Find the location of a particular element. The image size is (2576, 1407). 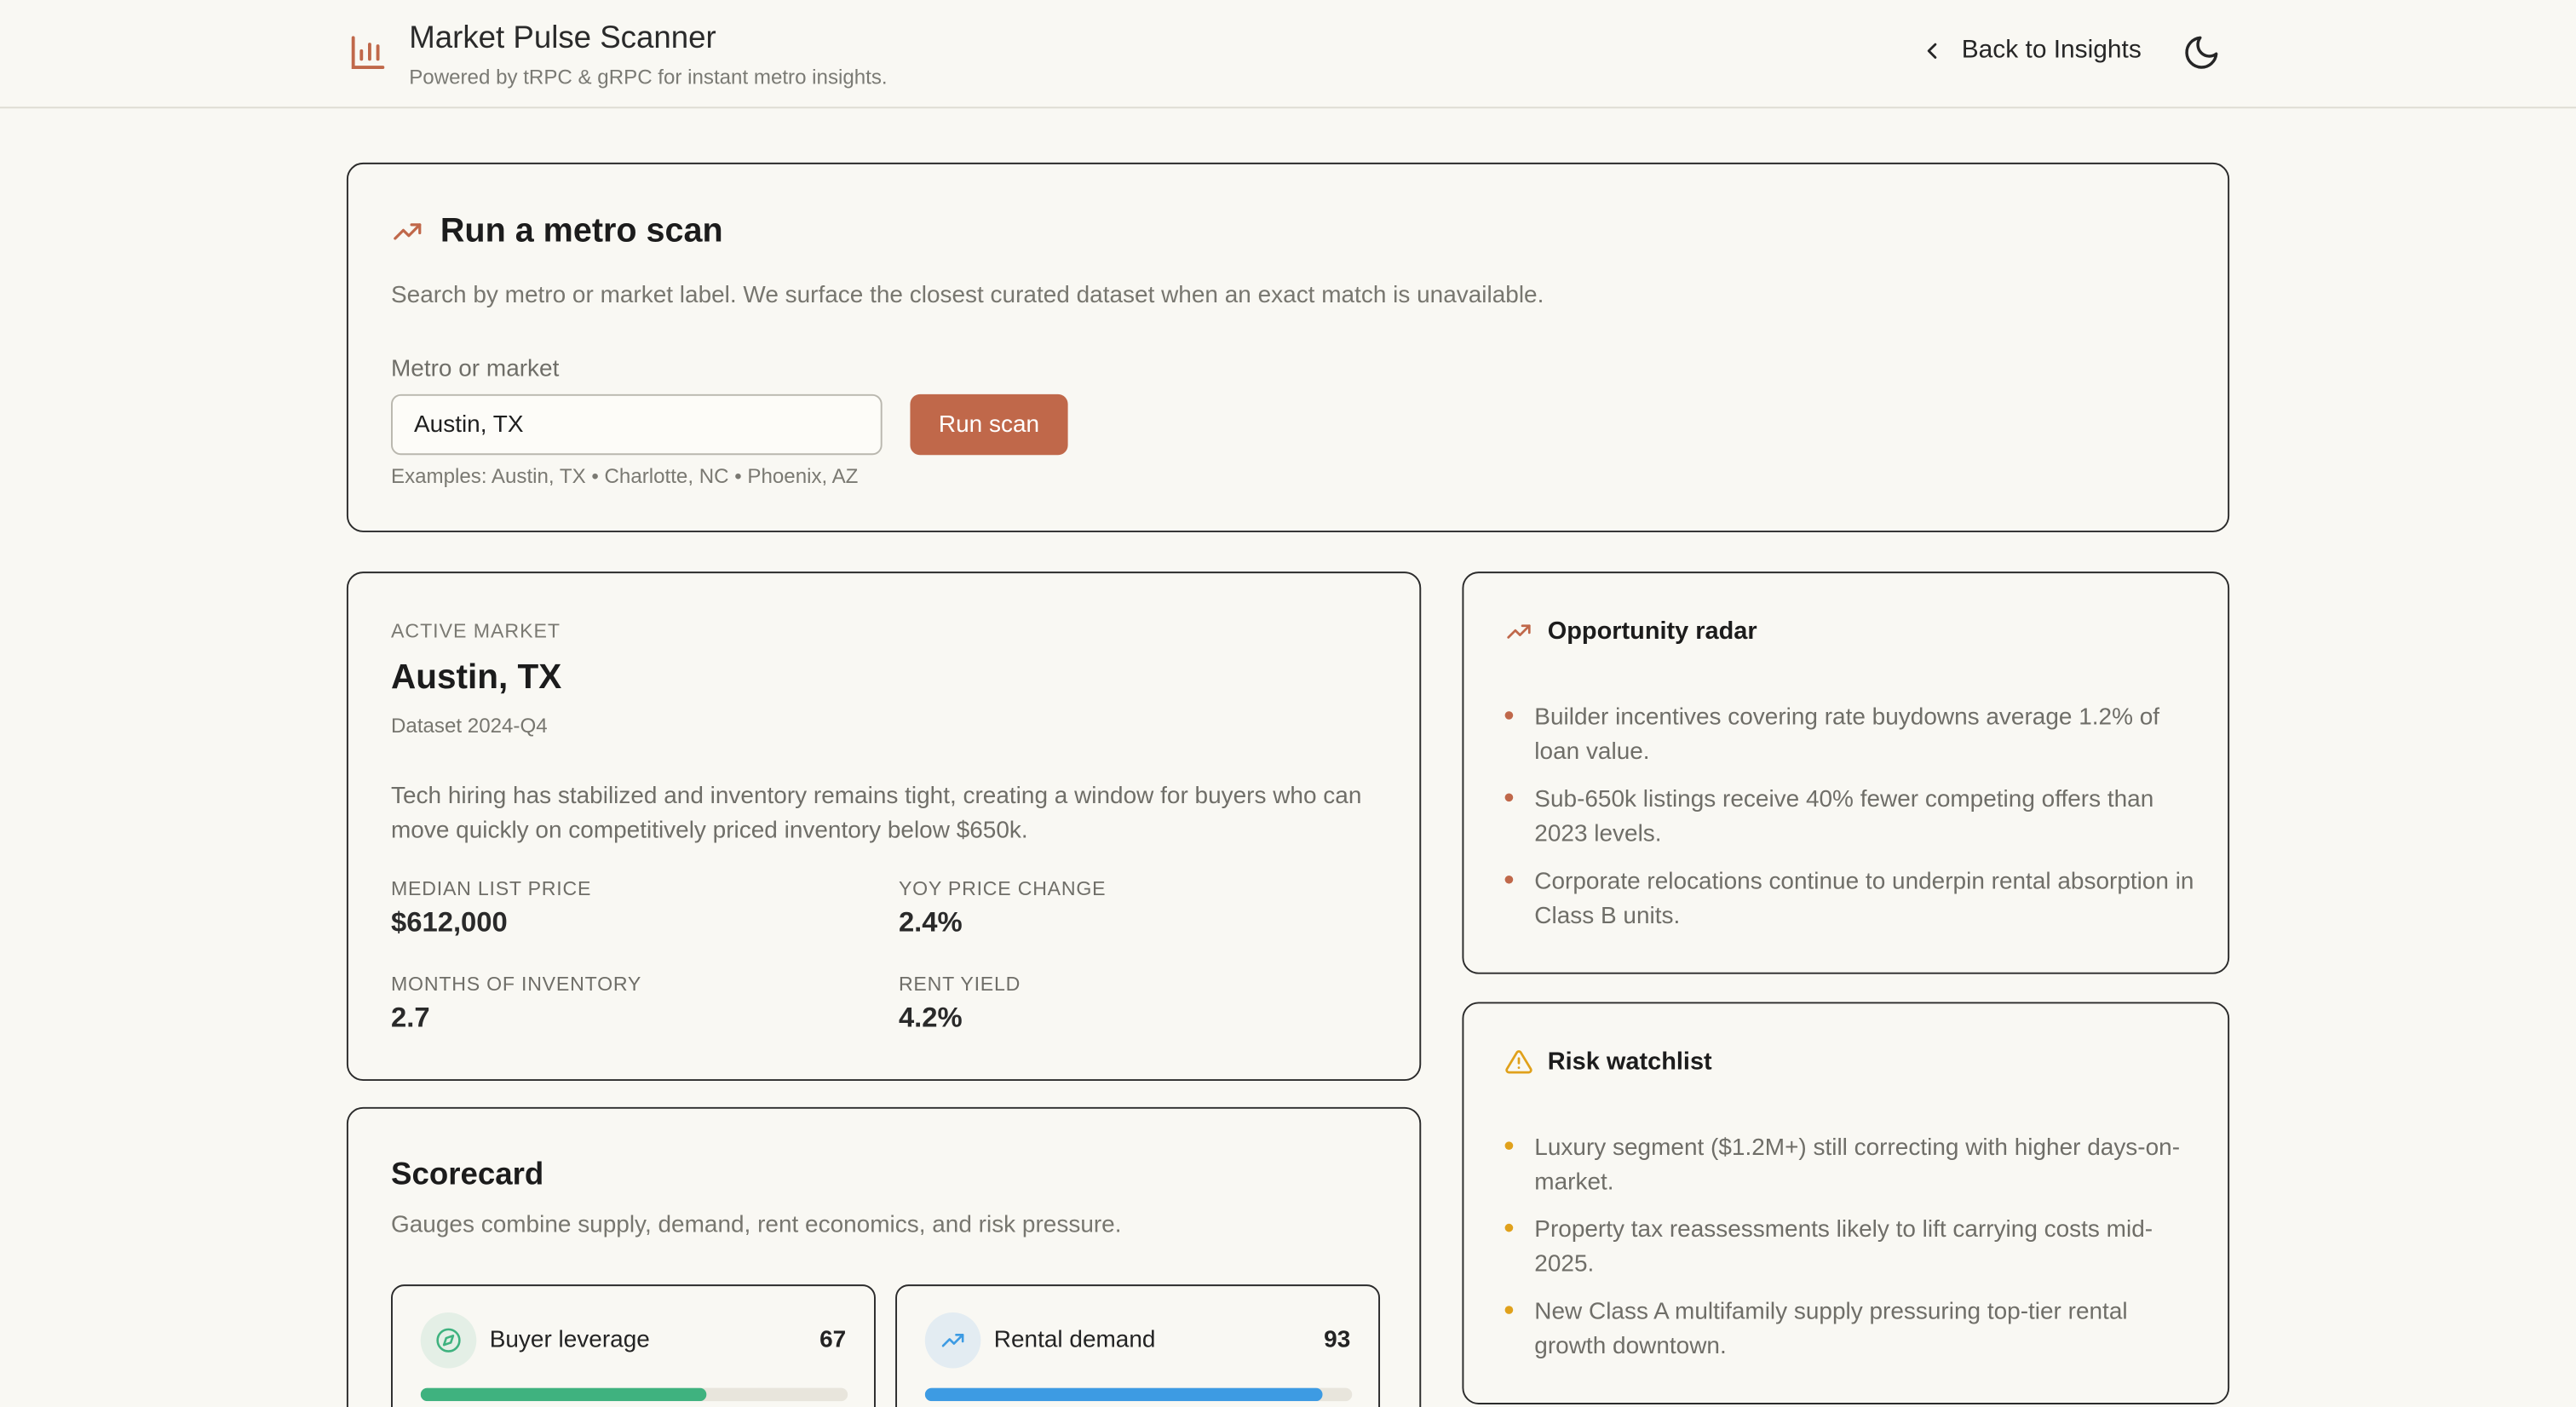

metric-label: MEDIAN LIST PRICE is located at coordinates (492, 888).